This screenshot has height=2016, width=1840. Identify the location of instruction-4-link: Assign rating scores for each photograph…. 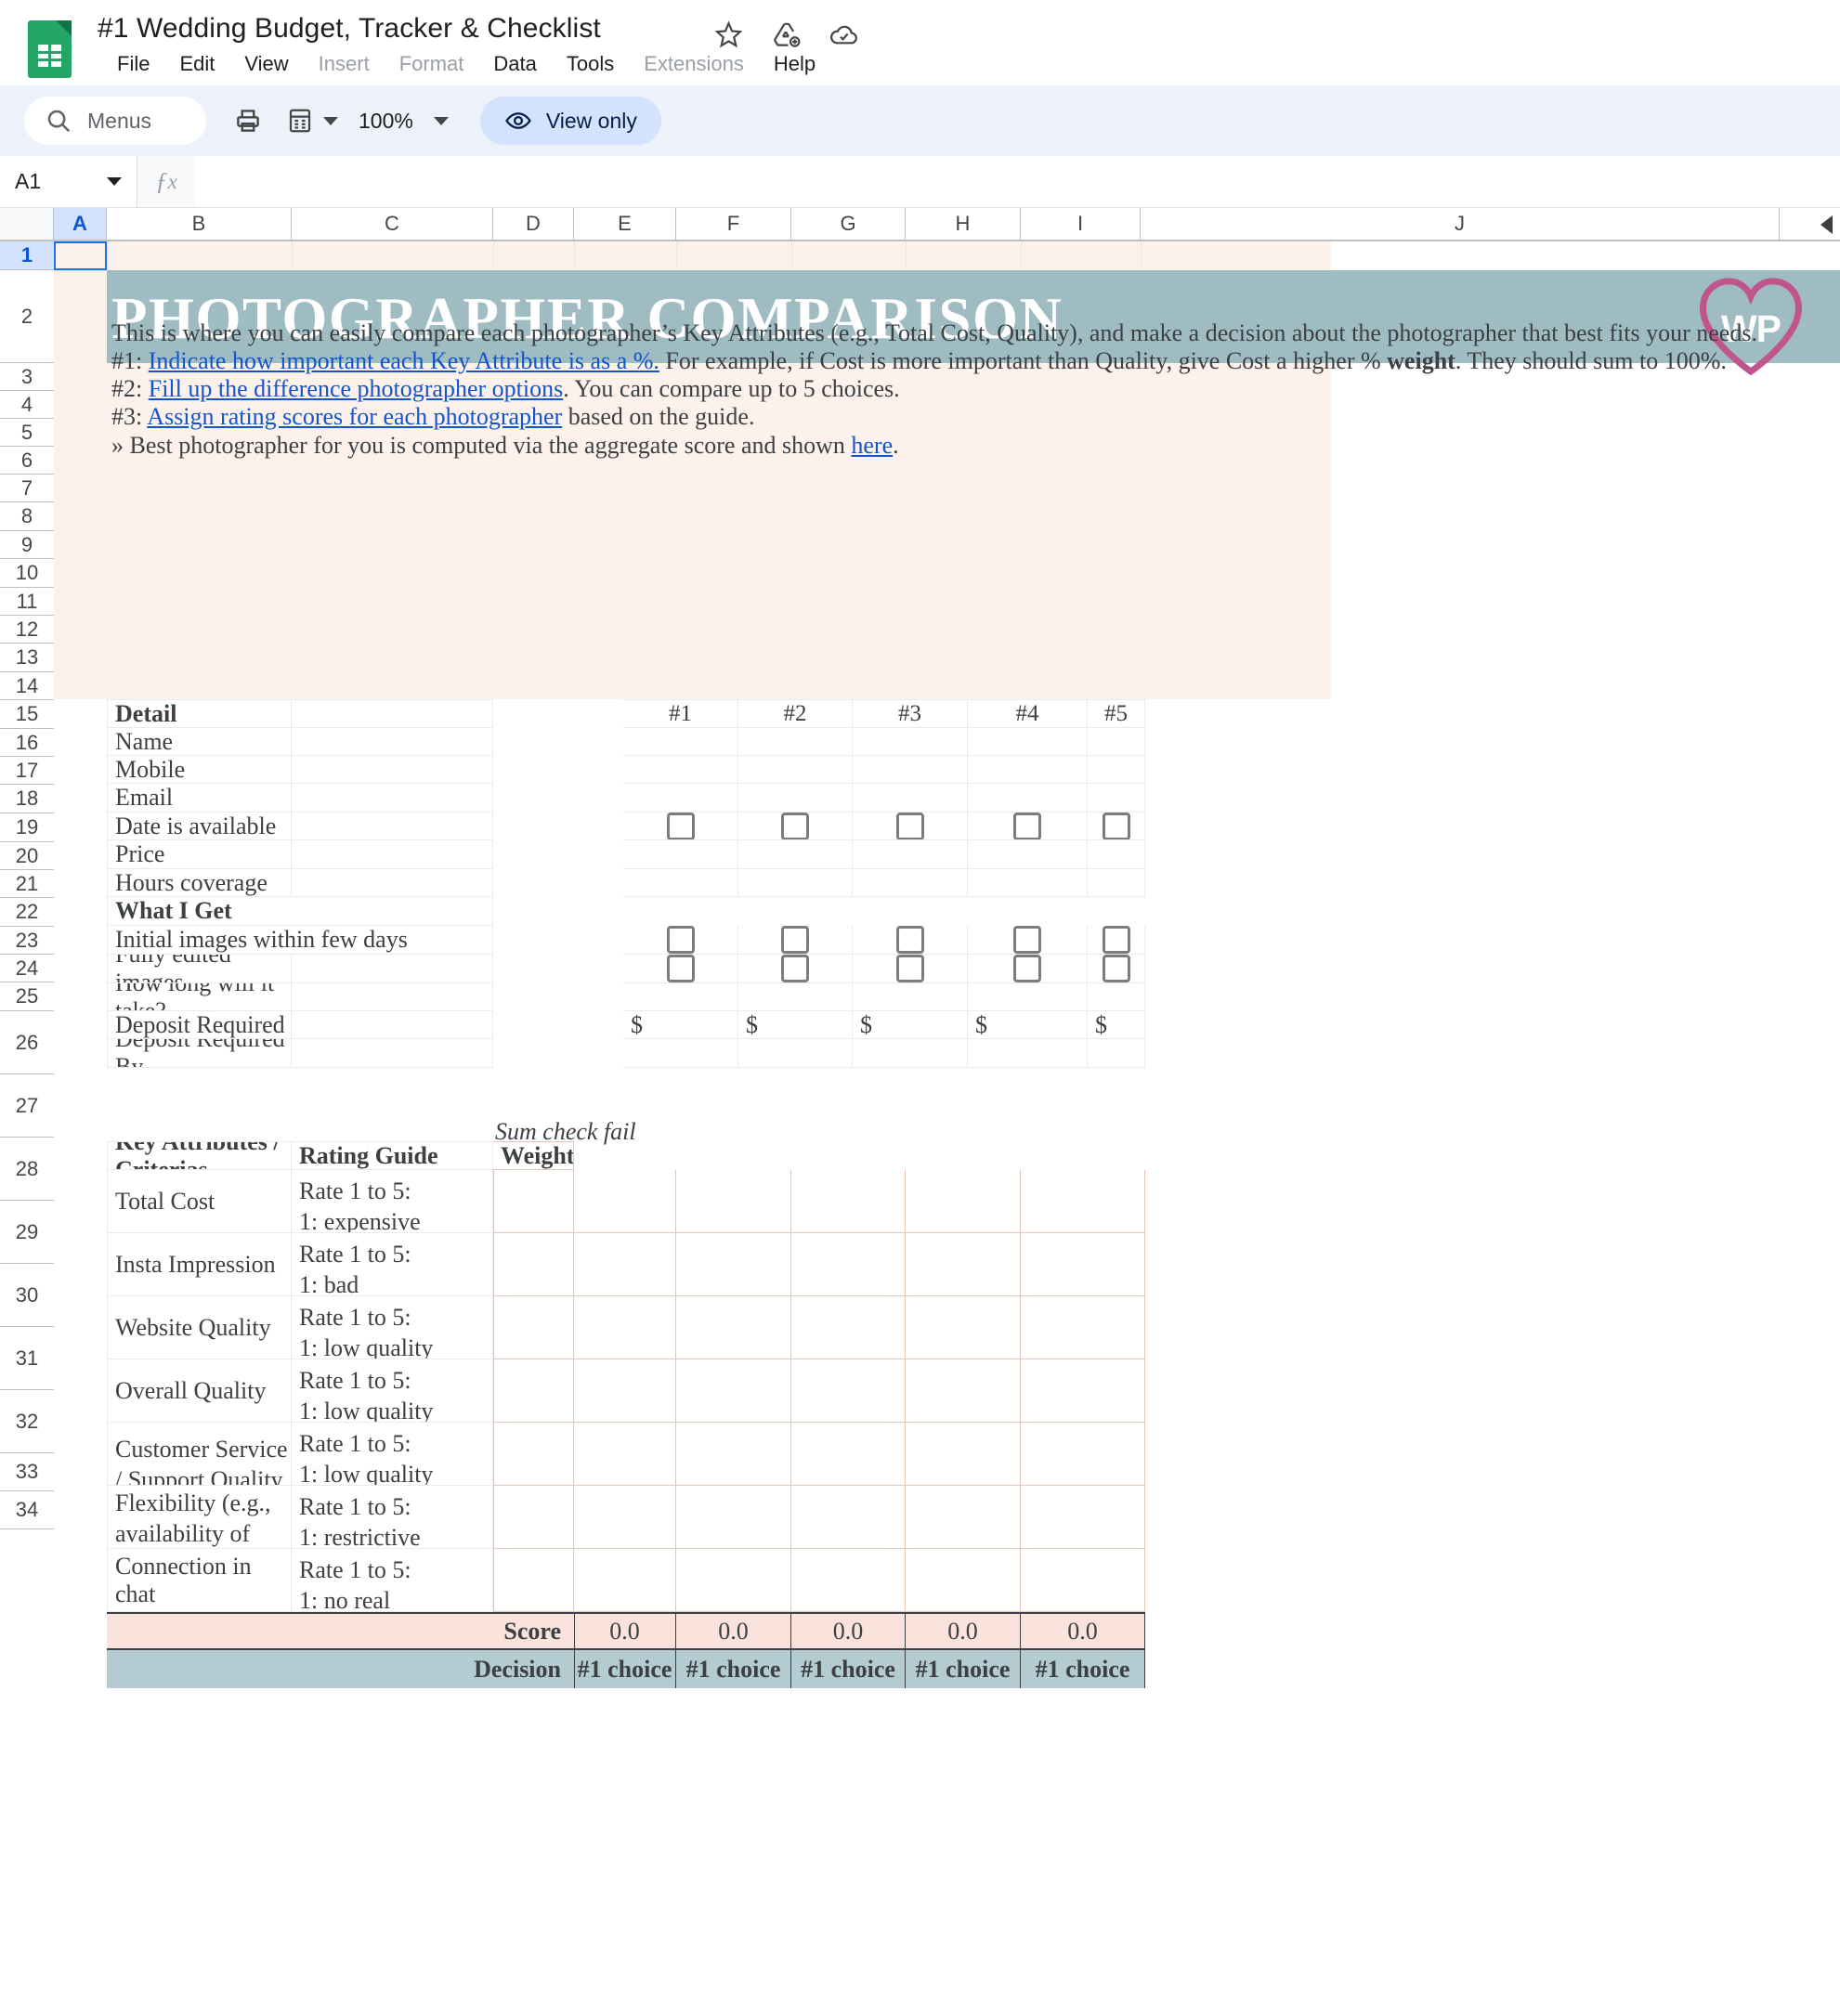
(355, 417).